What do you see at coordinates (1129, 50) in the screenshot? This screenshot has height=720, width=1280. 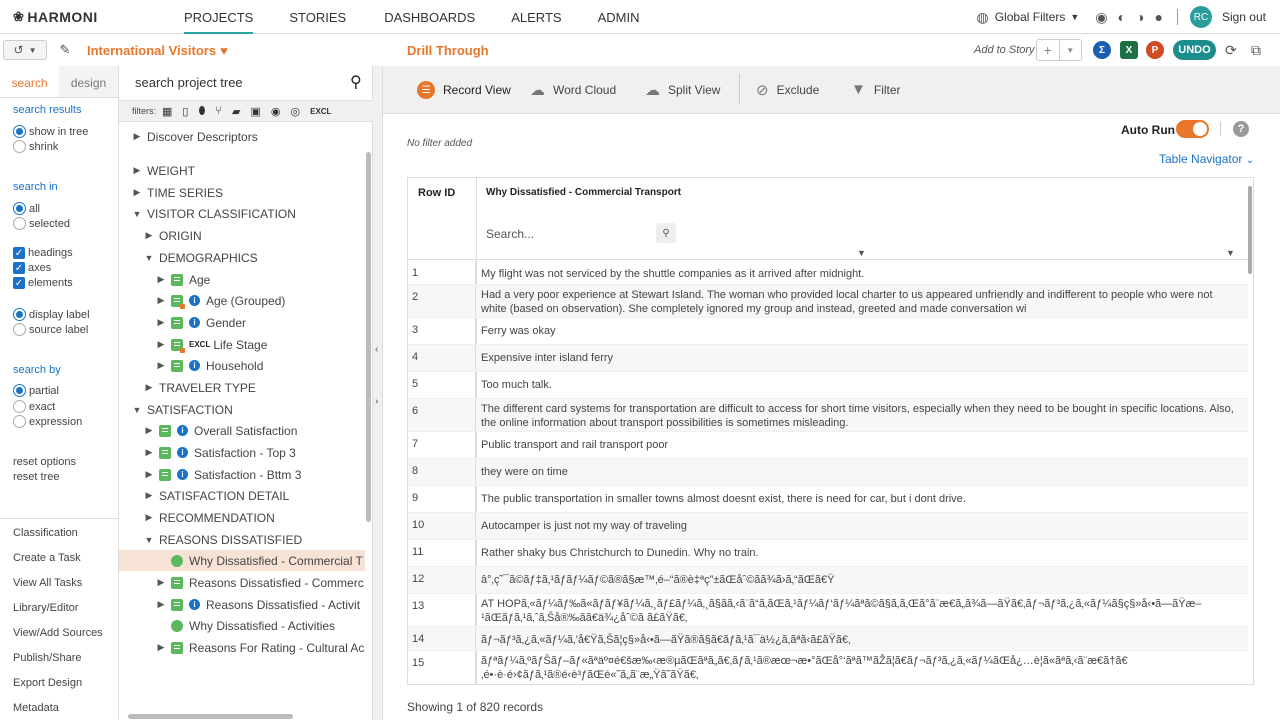 I see `excel-export-icon: X` at bounding box center [1129, 50].